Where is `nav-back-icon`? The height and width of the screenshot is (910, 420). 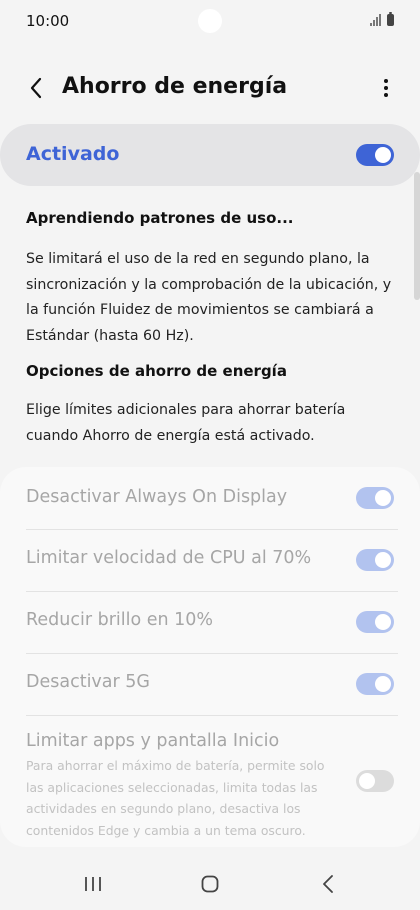 nav-back-icon is located at coordinates (328, 884).